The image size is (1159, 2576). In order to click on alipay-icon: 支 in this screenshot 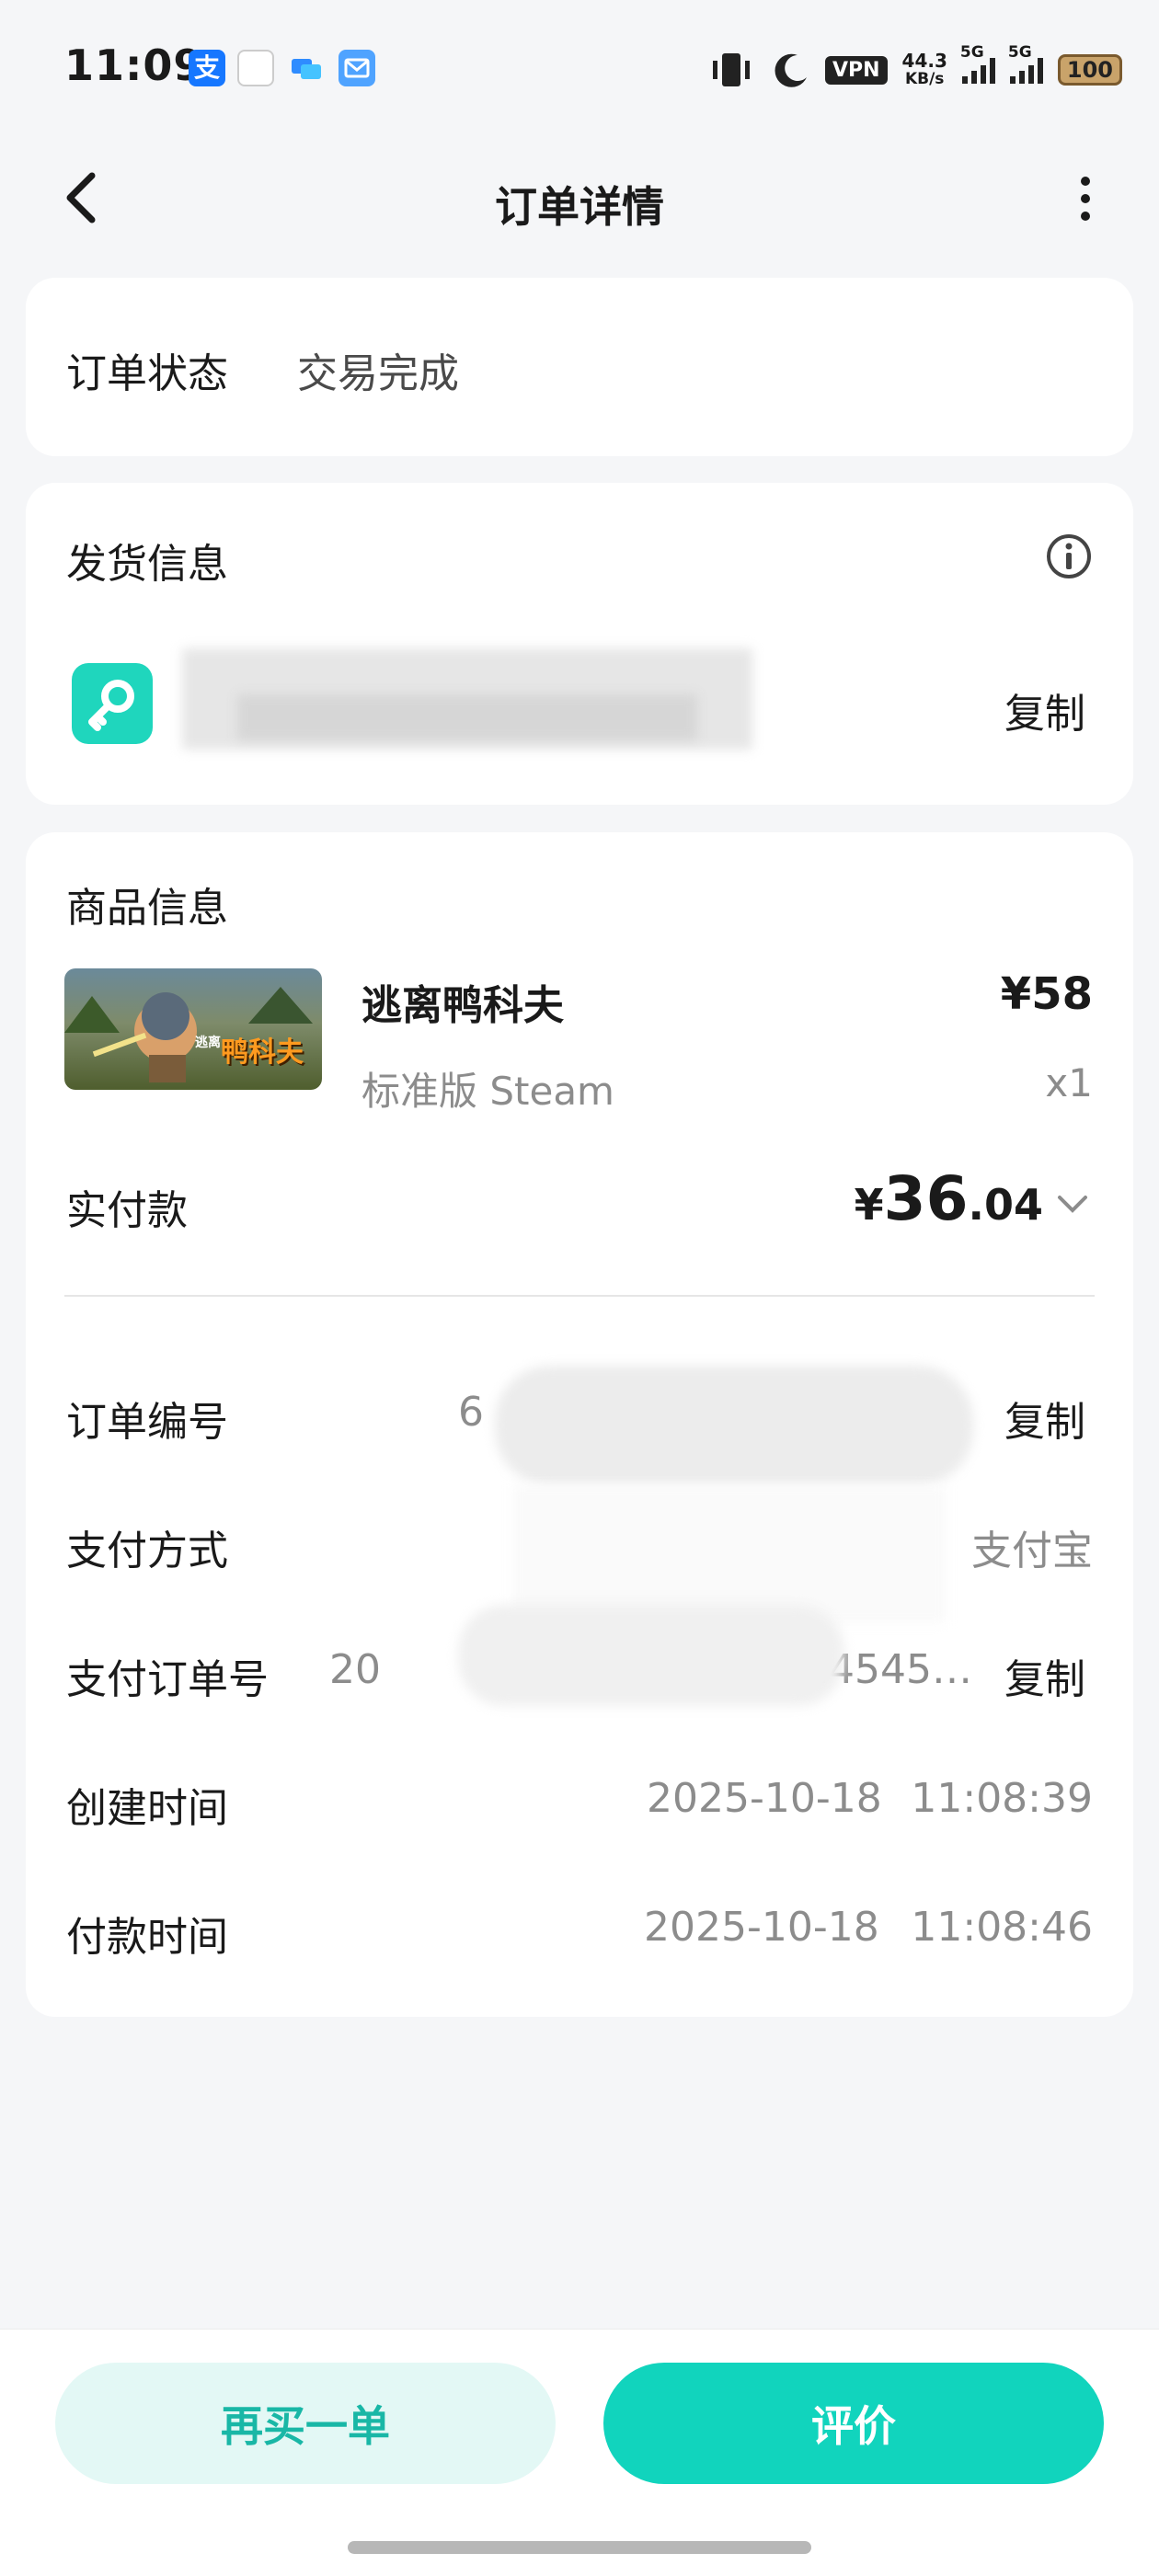, I will do `click(207, 68)`.